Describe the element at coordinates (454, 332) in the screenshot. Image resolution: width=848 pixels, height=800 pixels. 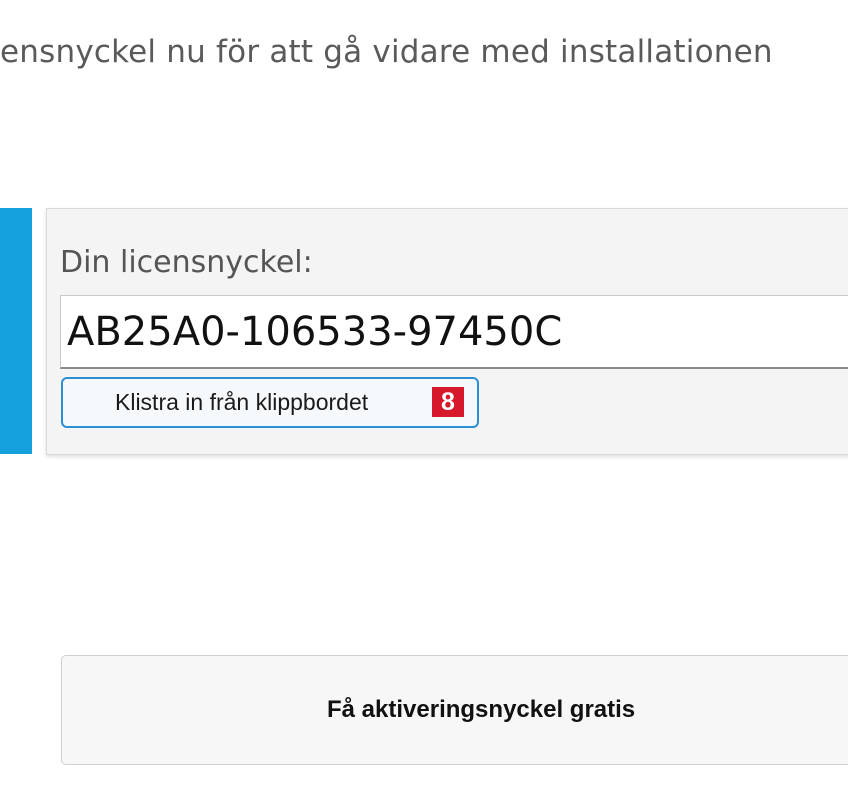
I see `license-key-input` at that location.